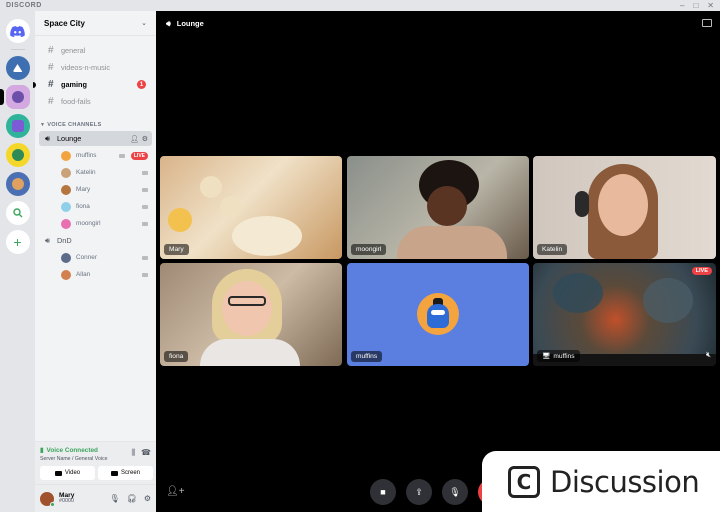  Describe the element at coordinates (438, 314) in the screenshot. I see `video-tile: muffins` at that location.